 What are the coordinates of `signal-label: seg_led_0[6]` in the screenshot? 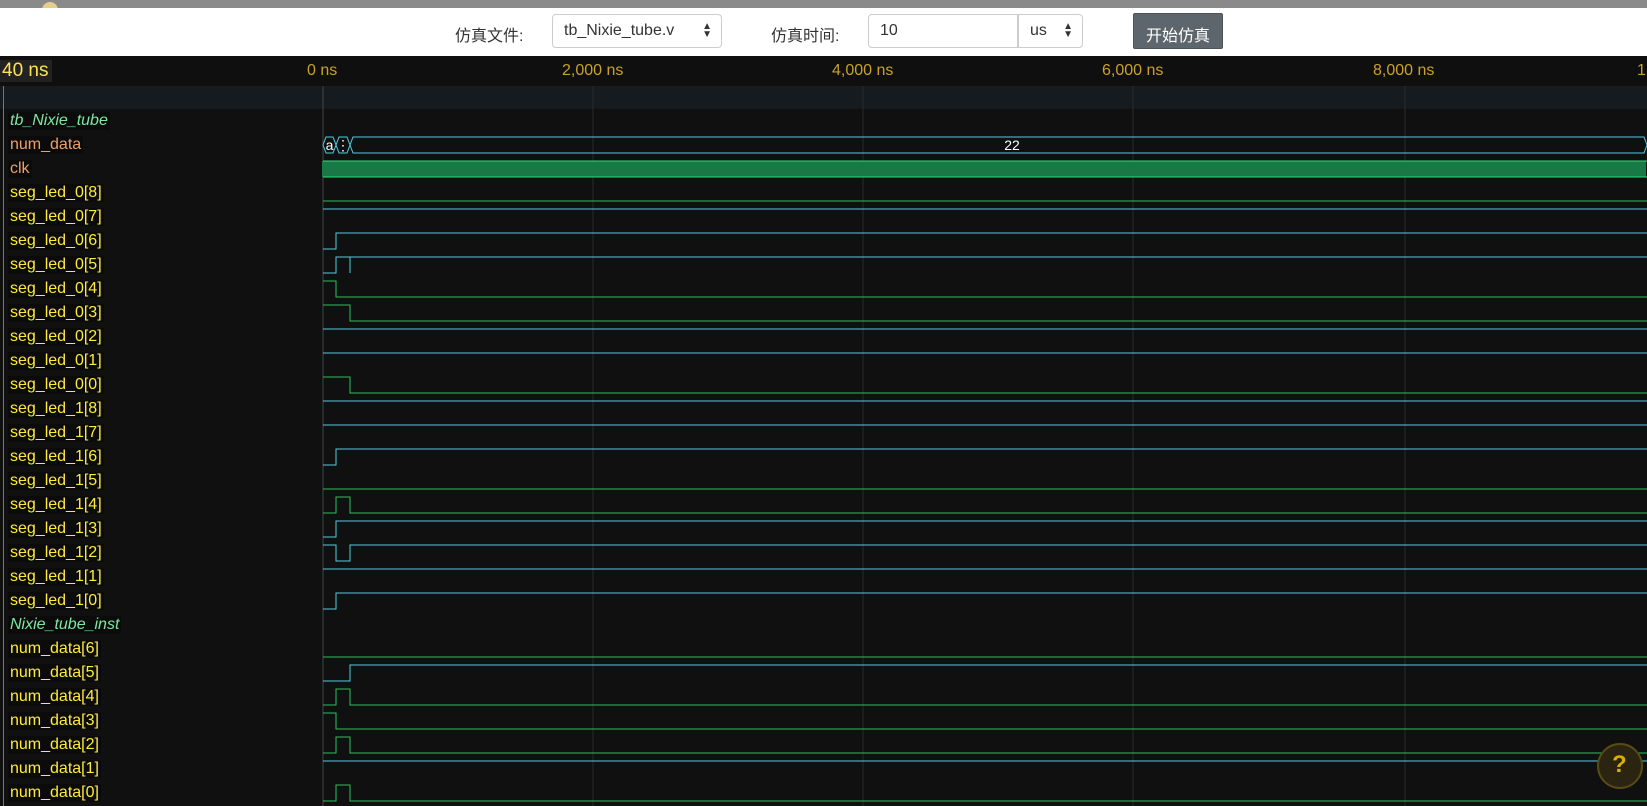 It's located at (56, 241).